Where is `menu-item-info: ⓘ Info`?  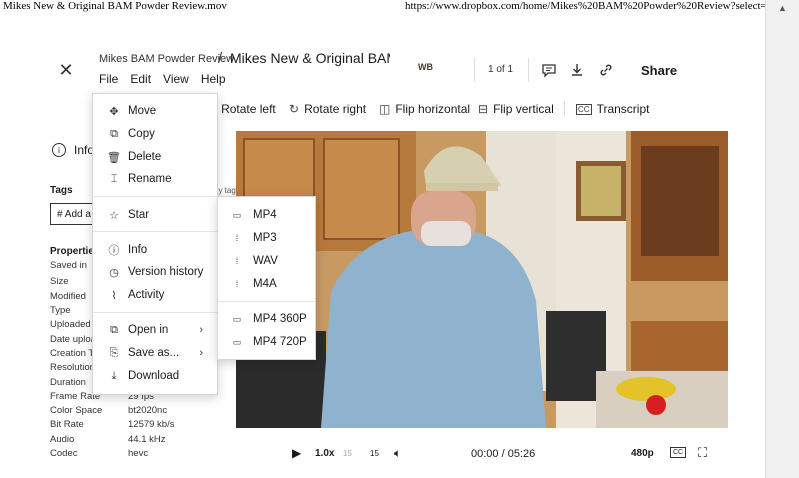
menu-item-info: ⓘ Info is located at coordinates (155, 250).